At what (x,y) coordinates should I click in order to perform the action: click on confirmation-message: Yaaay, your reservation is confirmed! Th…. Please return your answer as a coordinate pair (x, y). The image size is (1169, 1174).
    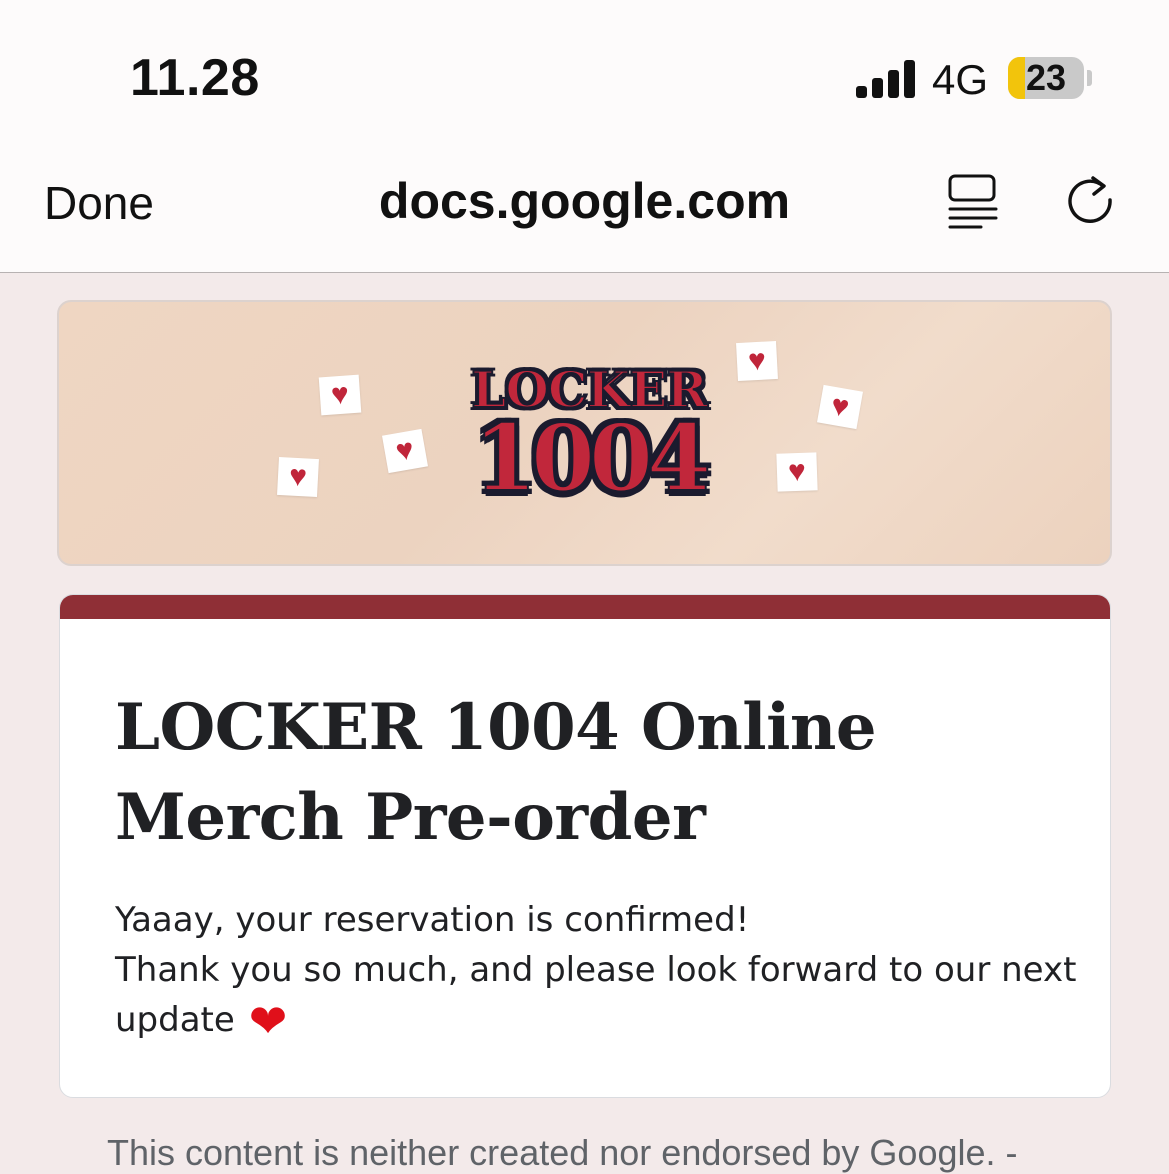
    Looking at the image, I should click on (596, 970).